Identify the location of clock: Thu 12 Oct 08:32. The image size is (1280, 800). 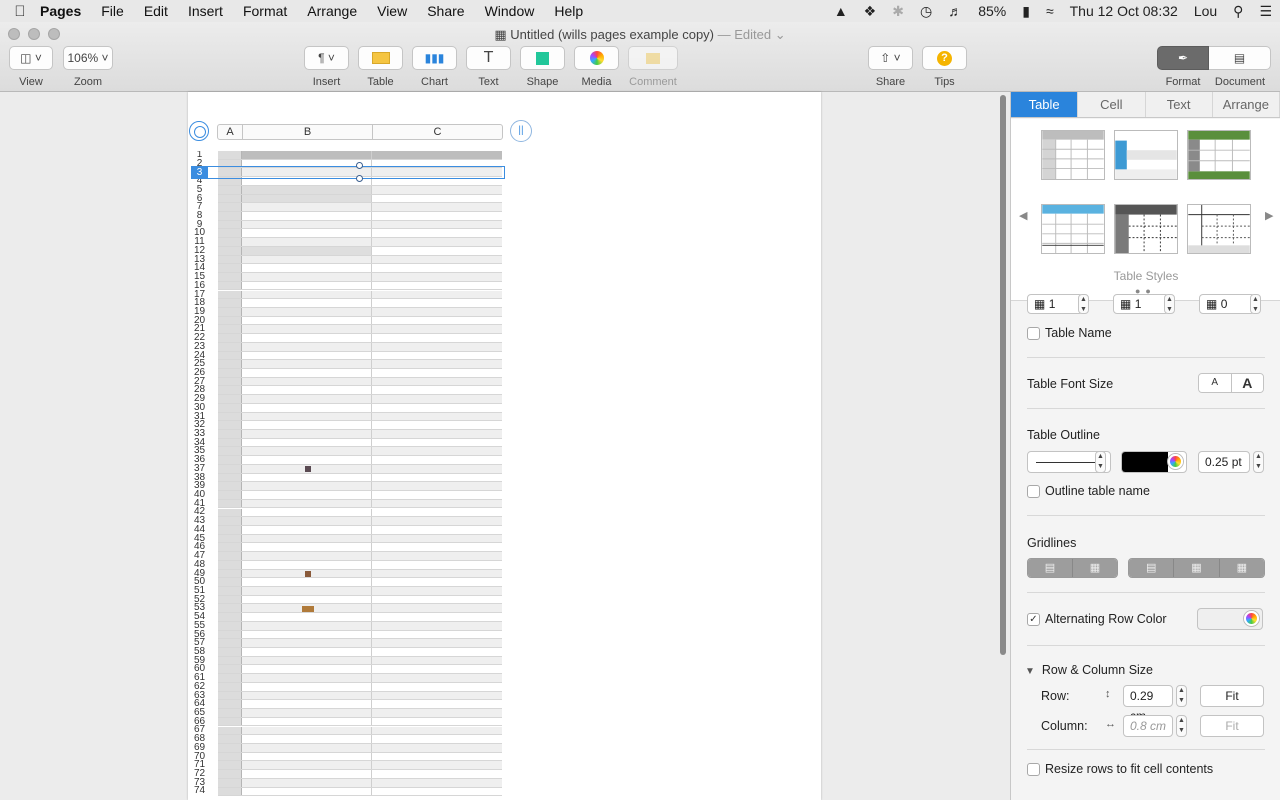
(1124, 11).